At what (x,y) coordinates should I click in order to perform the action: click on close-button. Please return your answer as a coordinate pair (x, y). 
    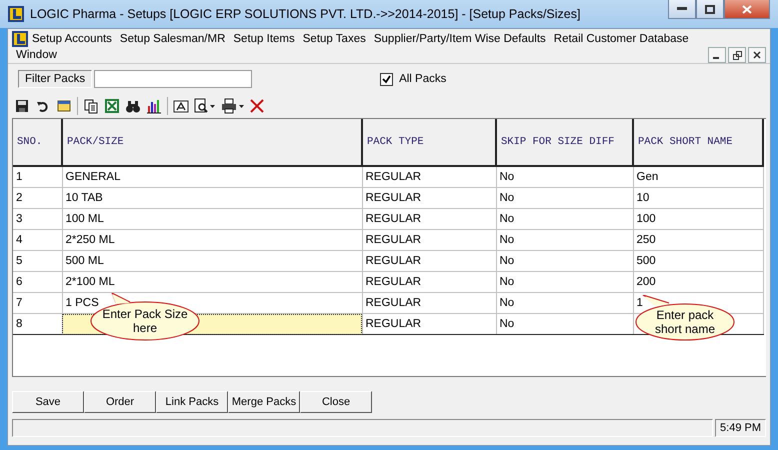
    Looking at the image, I should click on (757, 55).